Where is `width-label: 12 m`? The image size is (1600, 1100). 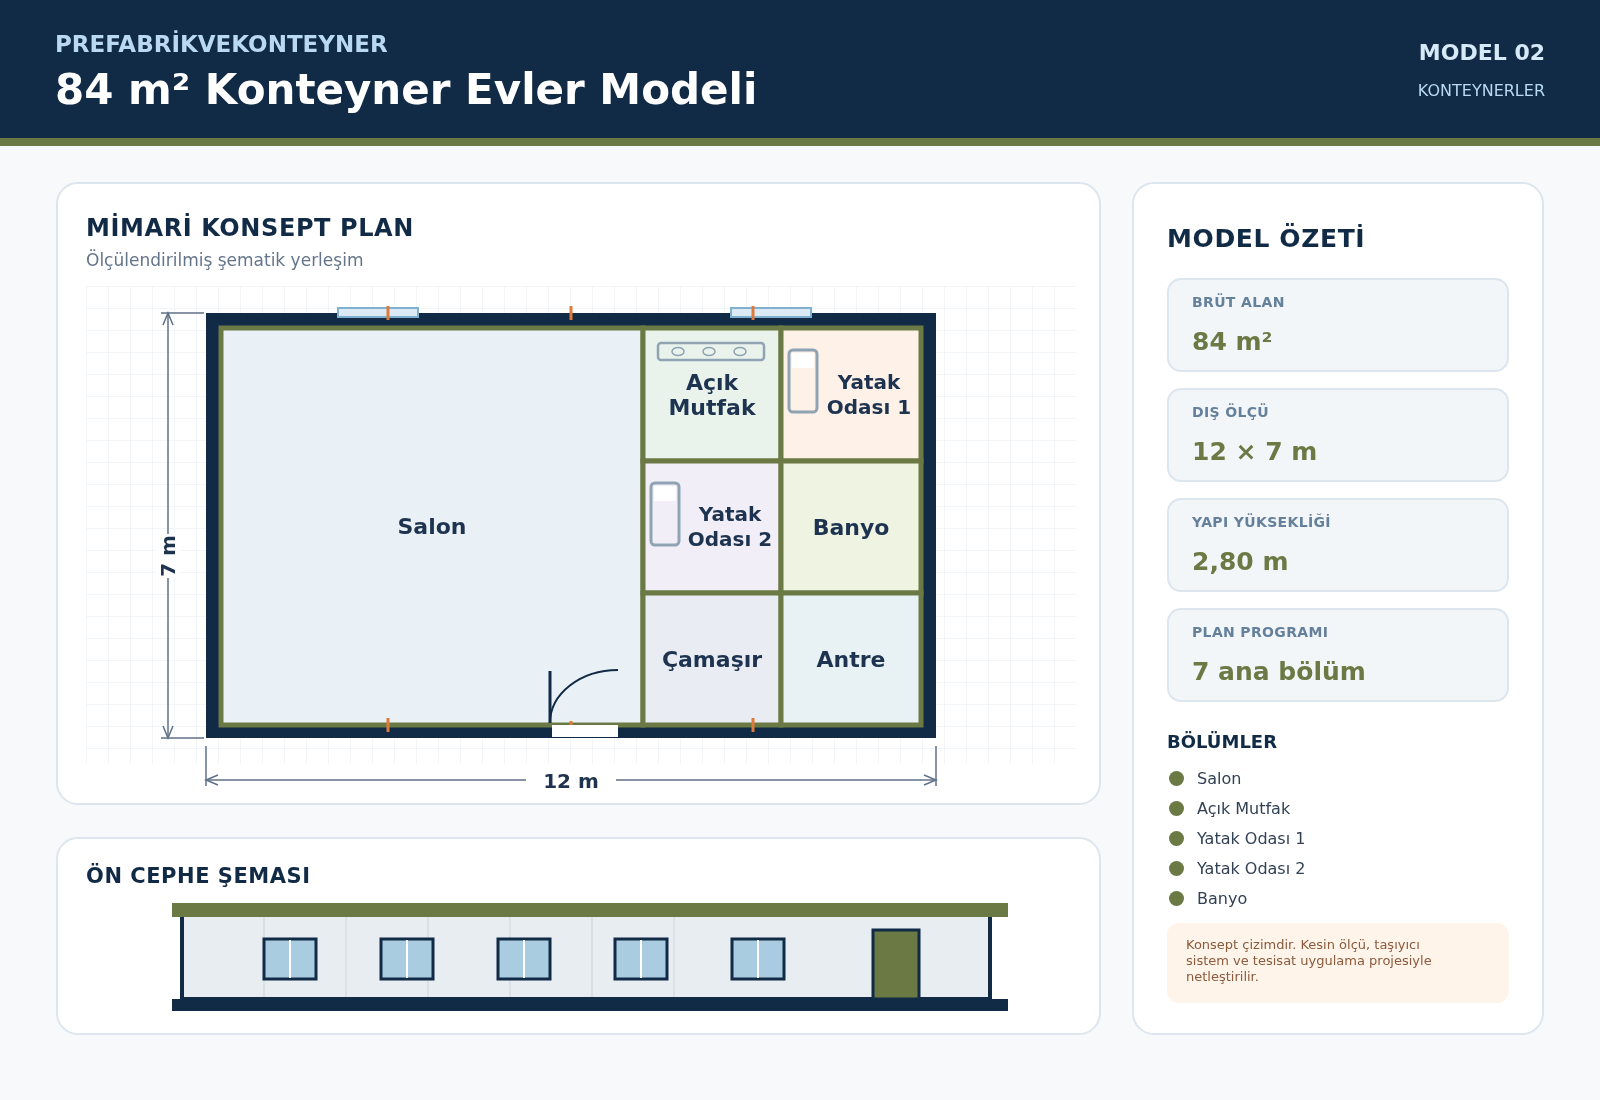
width-label: 12 m is located at coordinates (571, 780).